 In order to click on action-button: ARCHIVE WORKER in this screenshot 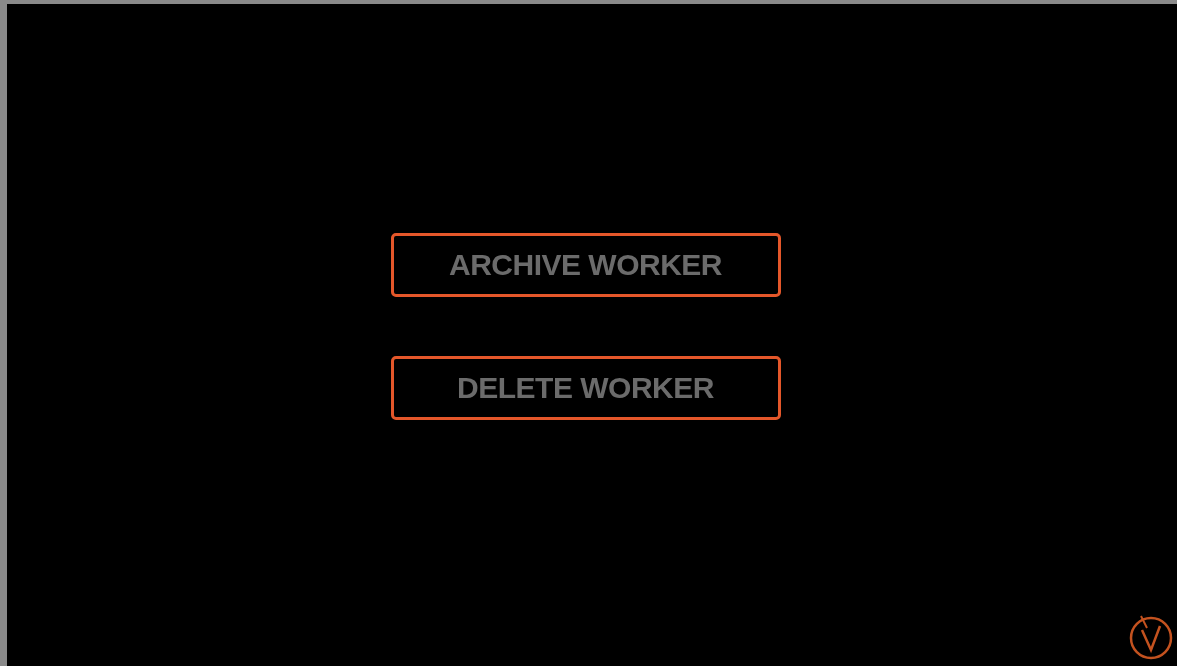, I will do `click(585, 265)`.